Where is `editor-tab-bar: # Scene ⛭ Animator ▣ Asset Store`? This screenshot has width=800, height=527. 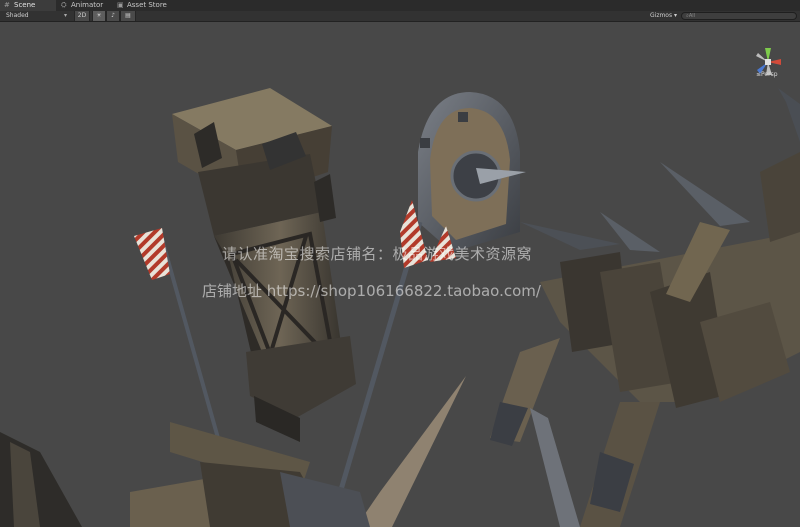
editor-tab-bar: # Scene ⛭ Animator ▣ Asset Store is located at coordinates (400, 5).